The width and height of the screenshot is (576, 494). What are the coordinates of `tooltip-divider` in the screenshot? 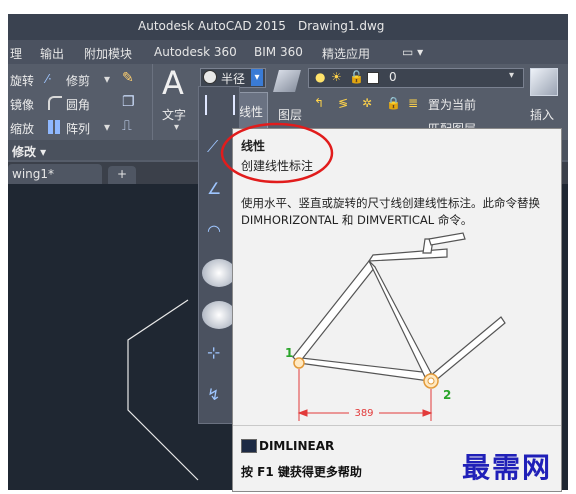 It's located at (397, 425).